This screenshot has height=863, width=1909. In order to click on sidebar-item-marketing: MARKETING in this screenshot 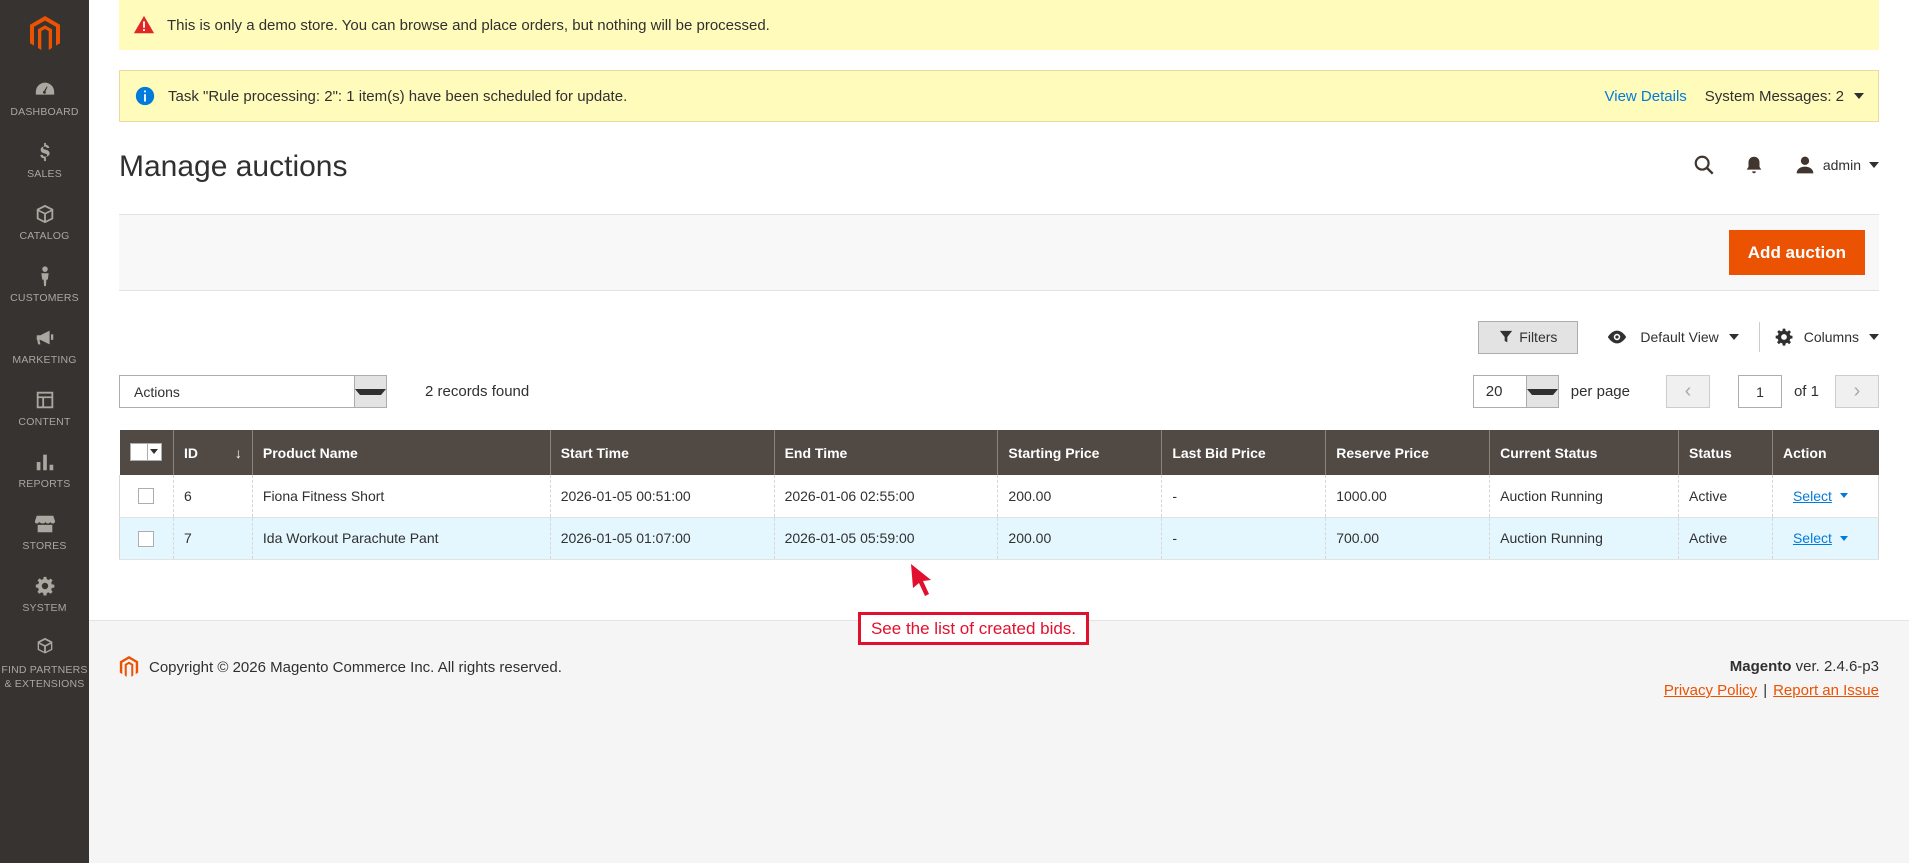, I will do `click(44, 347)`.